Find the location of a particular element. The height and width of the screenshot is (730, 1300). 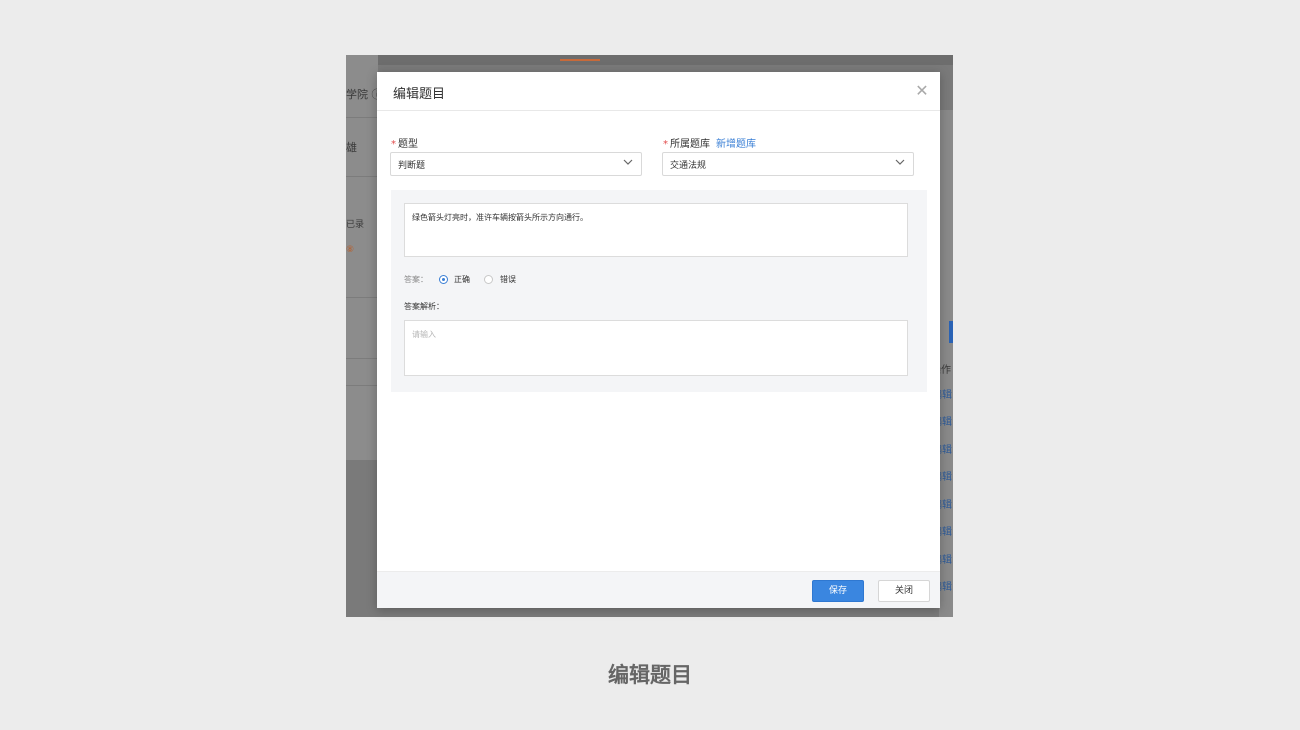

answer-false-label: 错误 is located at coordinates (508, 279).